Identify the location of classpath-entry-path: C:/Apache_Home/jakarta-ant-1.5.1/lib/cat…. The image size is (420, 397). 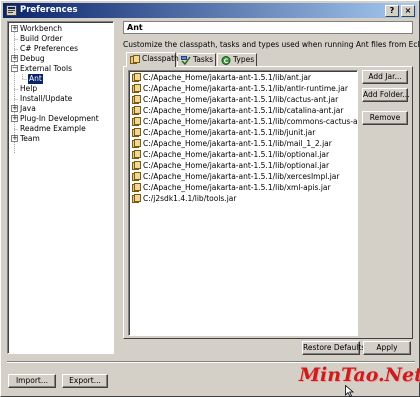
(243, 110).